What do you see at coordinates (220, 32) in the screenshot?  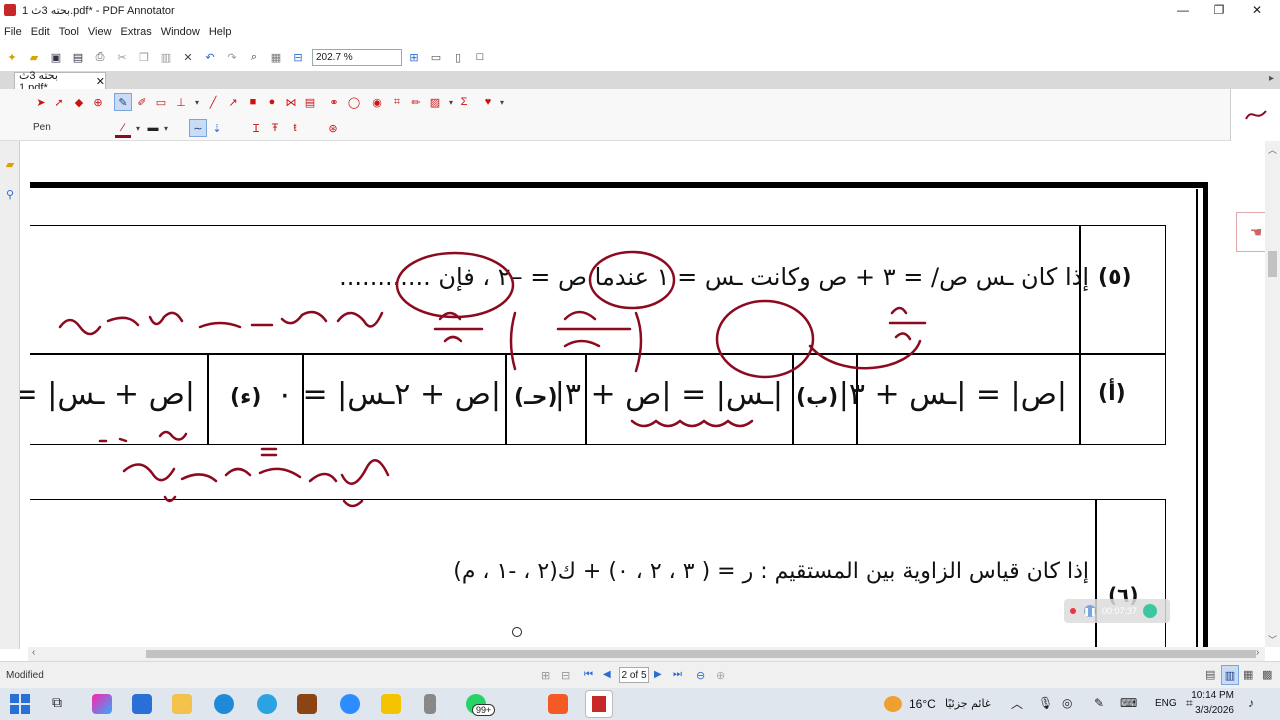 I see `menu-help: Help` at bounding box center [220, 32].